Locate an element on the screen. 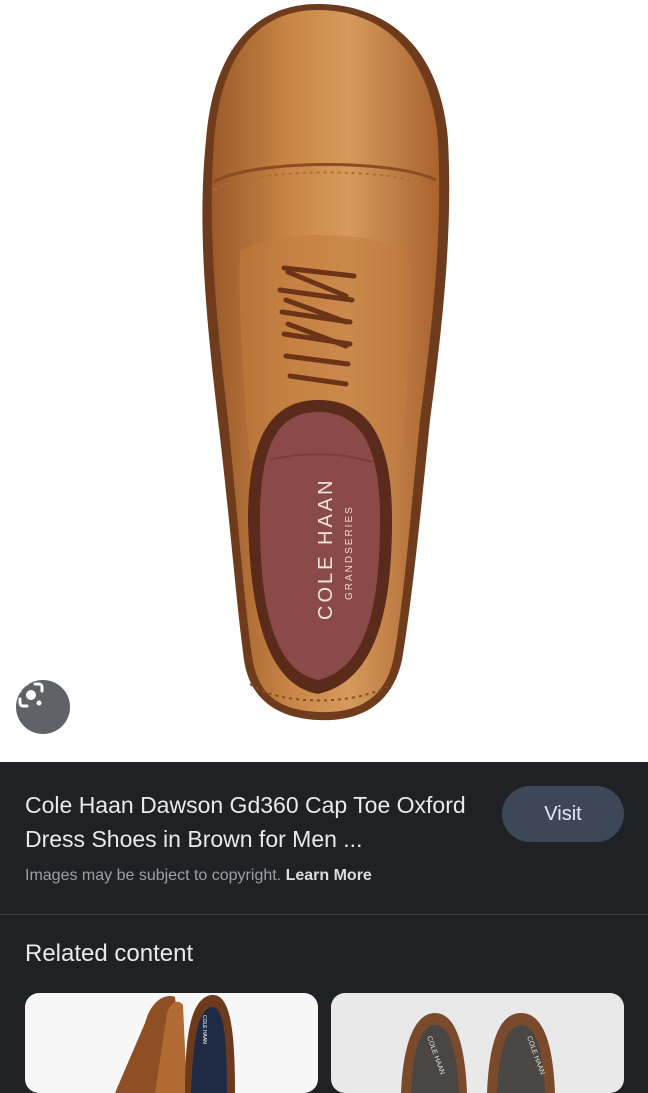 The height and width of the screenshot is (1093, 648). google-lens-button is located at coordinates (43, 707).